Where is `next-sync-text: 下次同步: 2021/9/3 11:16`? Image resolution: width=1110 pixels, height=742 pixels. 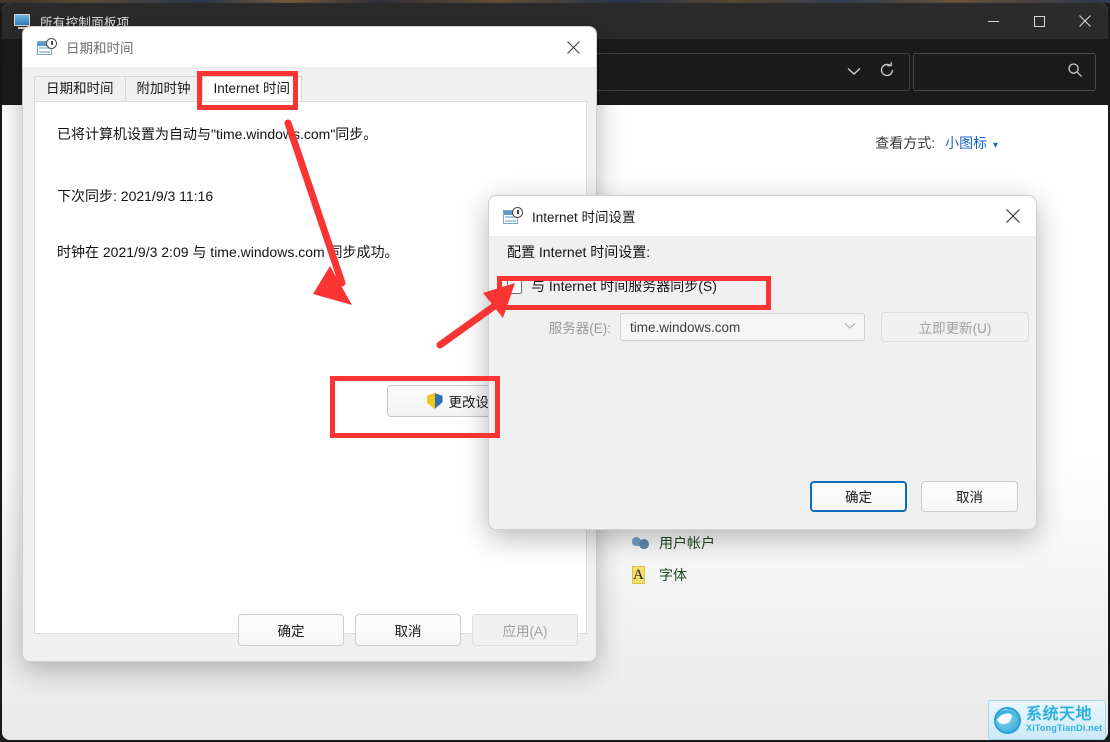 next-sync-text: 下次同步: 2021/9/3 11:16 is located at coordinates (135, 196).